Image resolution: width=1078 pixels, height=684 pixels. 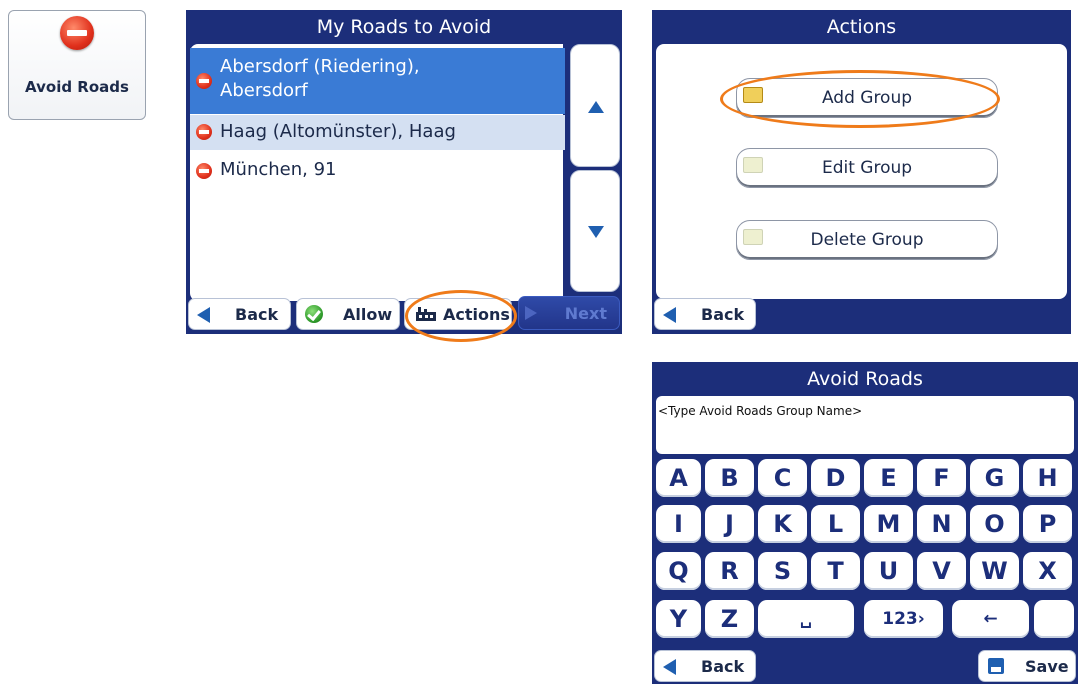 I want to click on key-j: J, so click(x=729, y=524).